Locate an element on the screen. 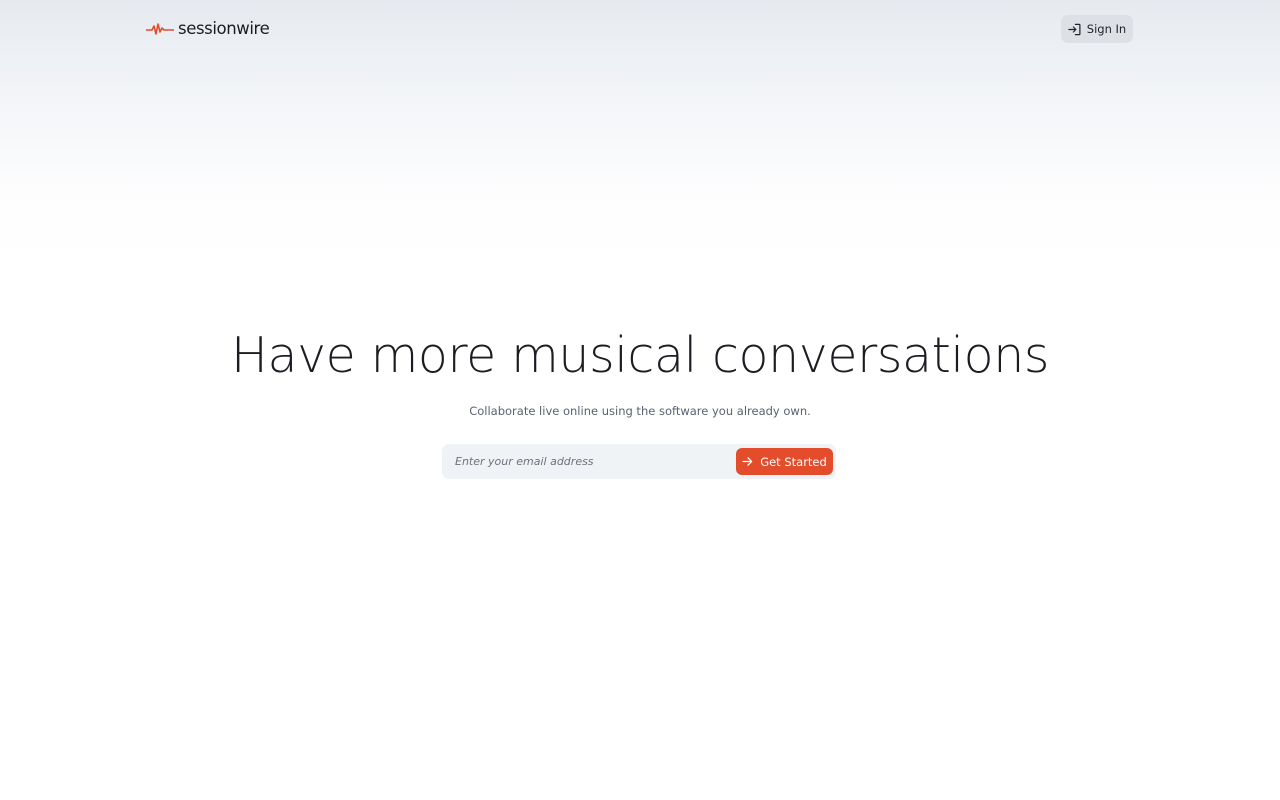 The height and width of the screenshot is (800, 1280). arrow-right-icon is located at coordinates (747, 461).